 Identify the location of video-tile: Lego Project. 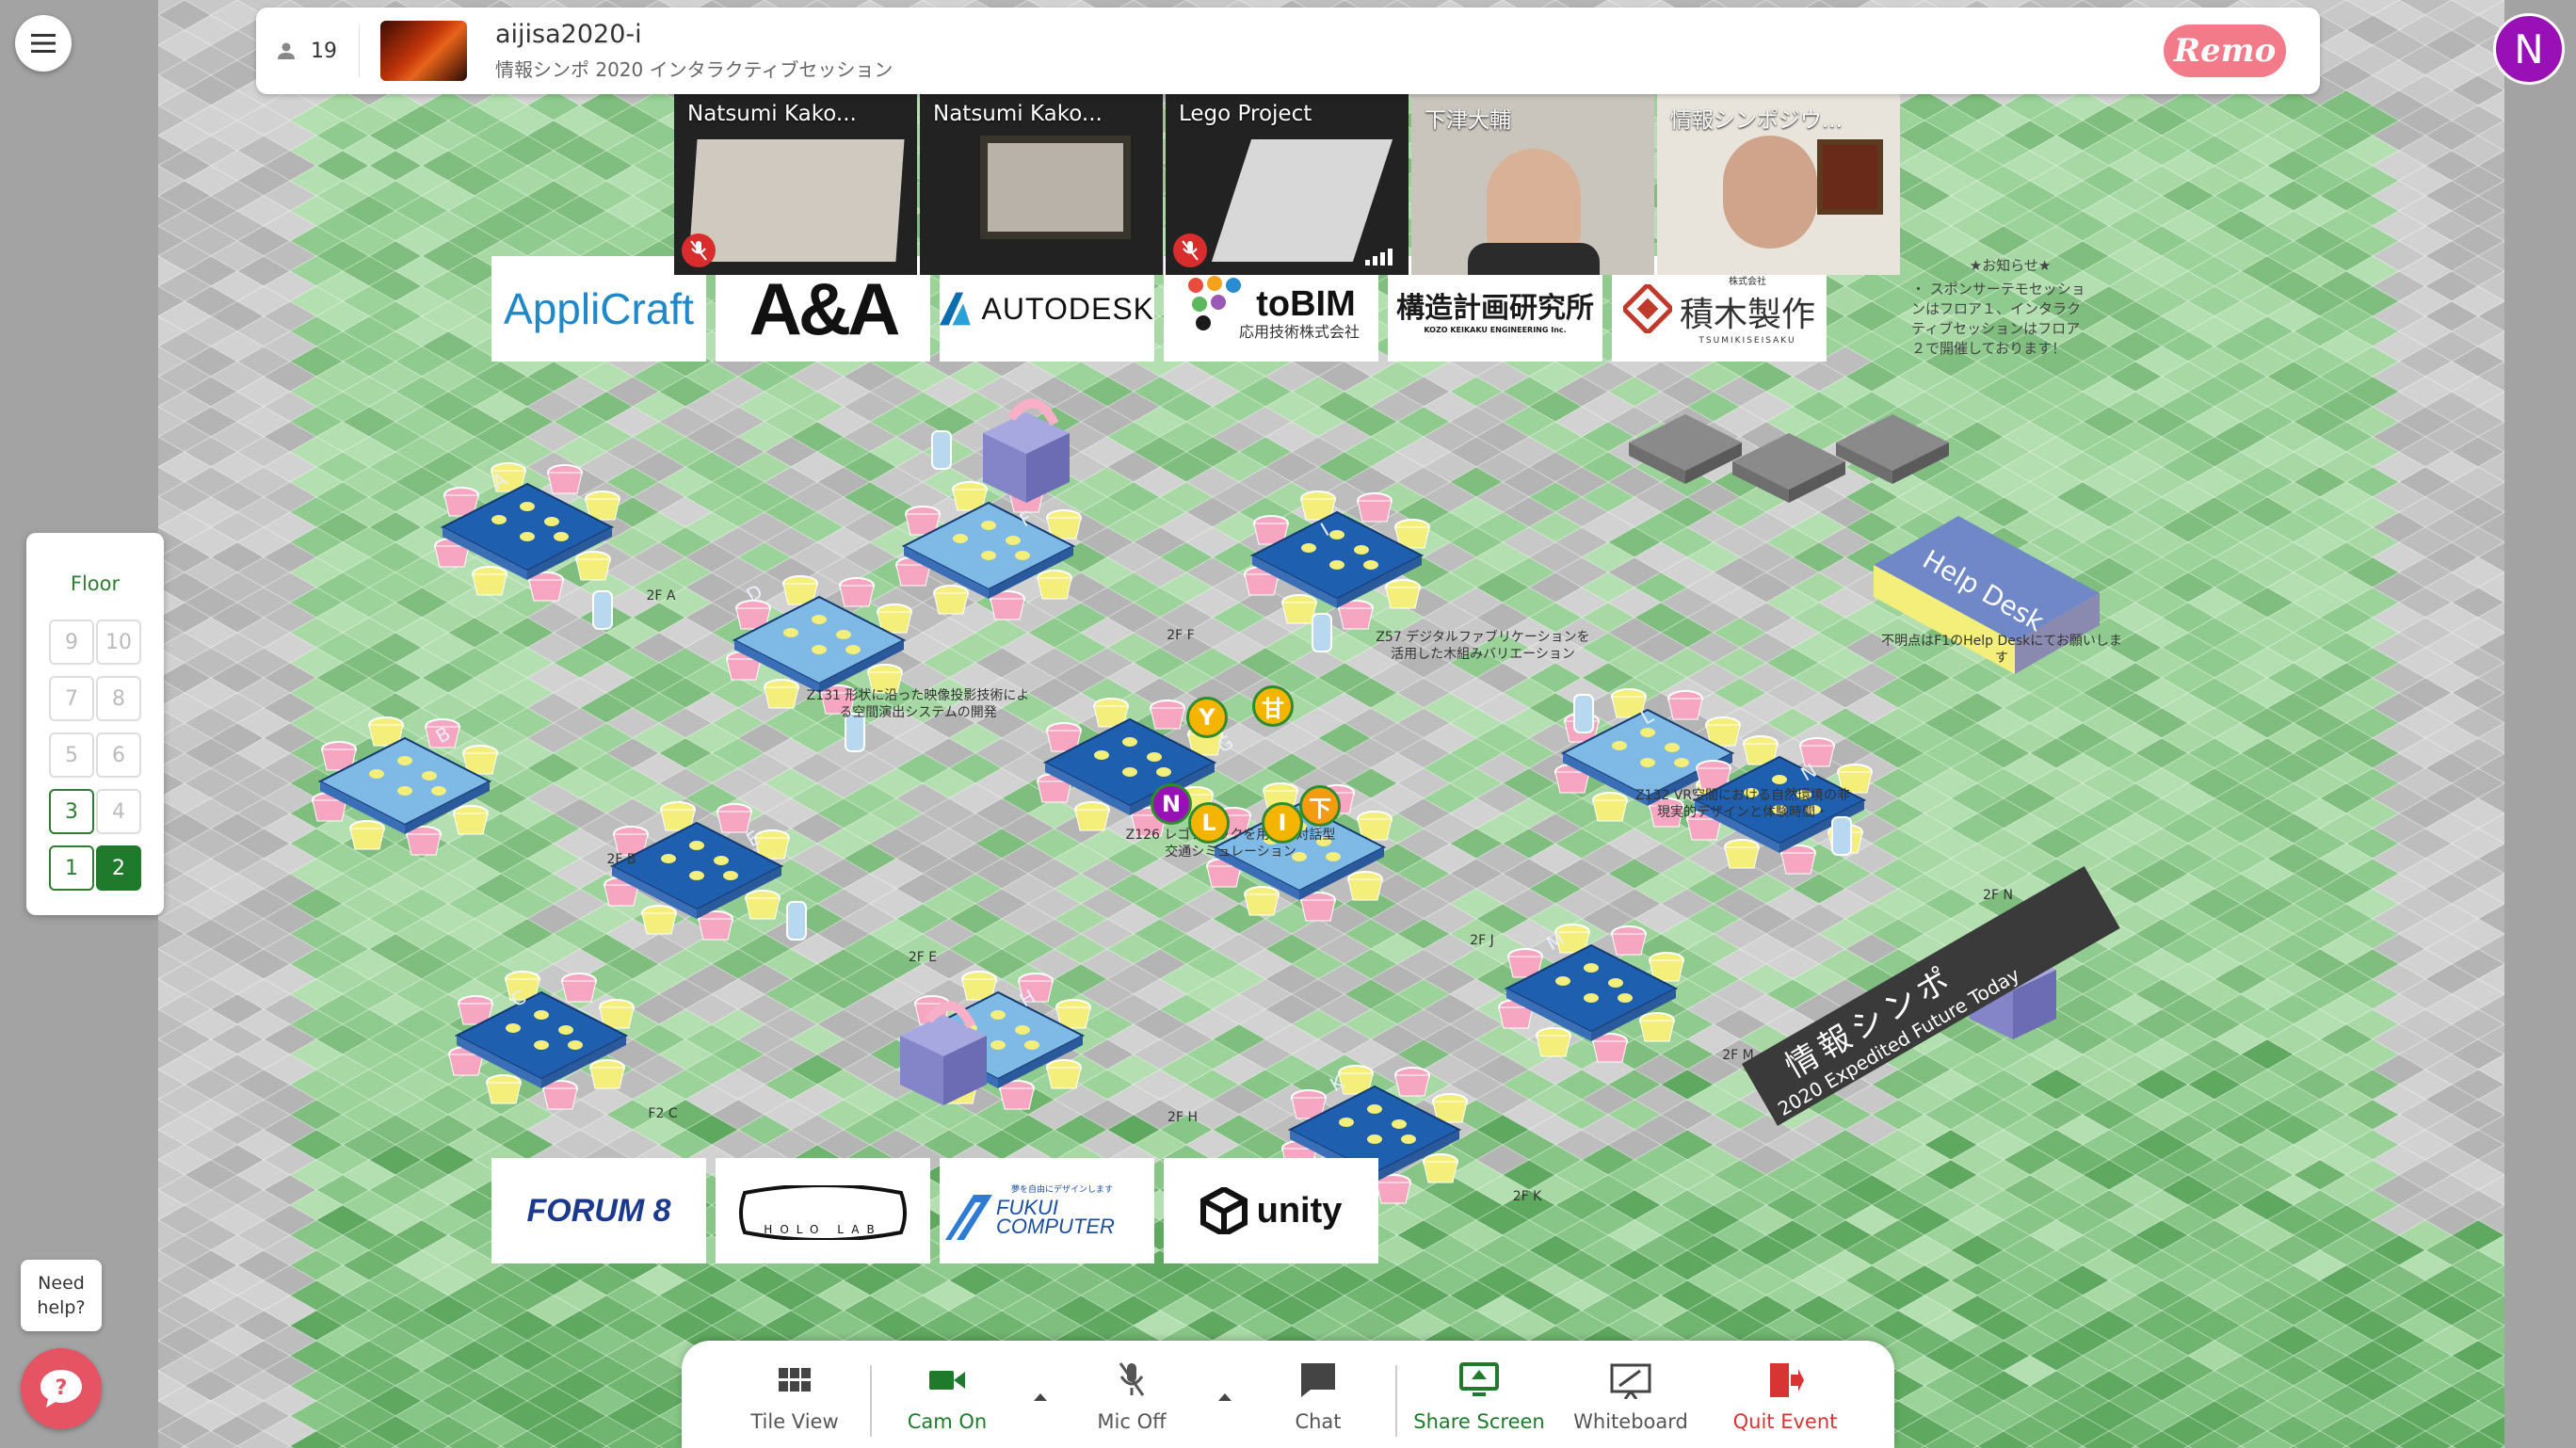
(1287, 183).